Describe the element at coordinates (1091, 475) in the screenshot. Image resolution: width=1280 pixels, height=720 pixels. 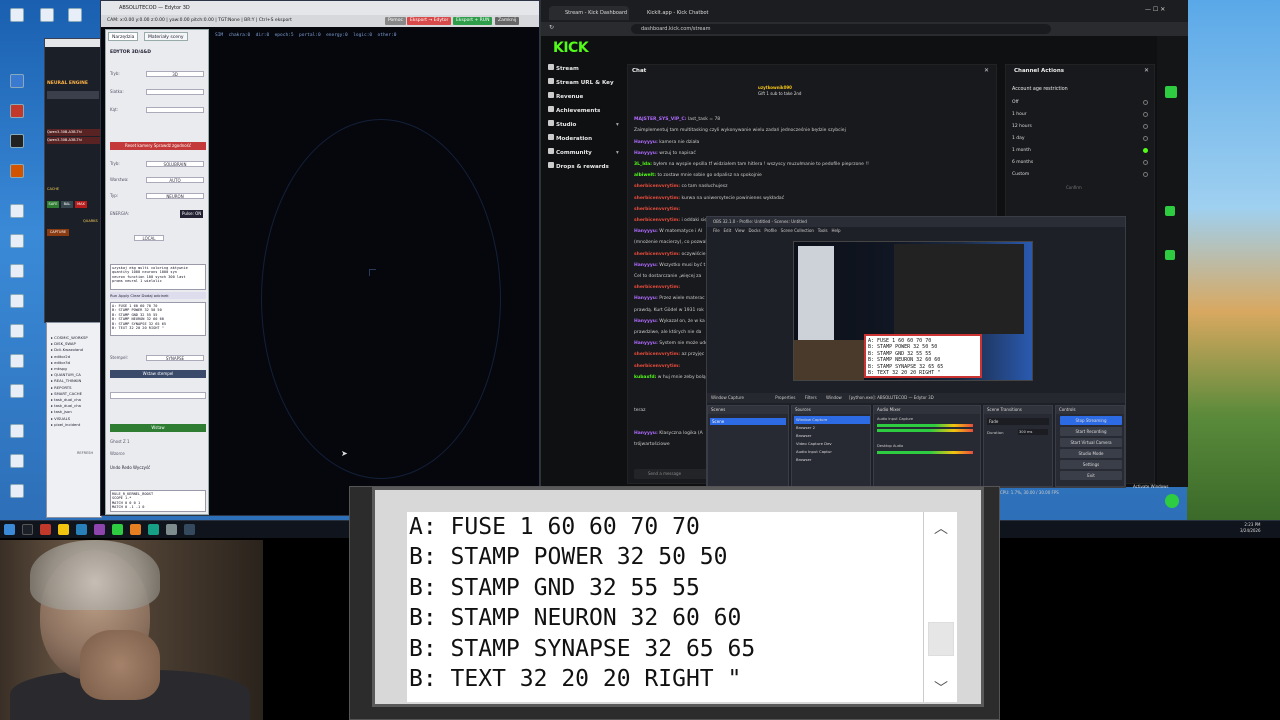
I see `control-button: Exit` at that location.